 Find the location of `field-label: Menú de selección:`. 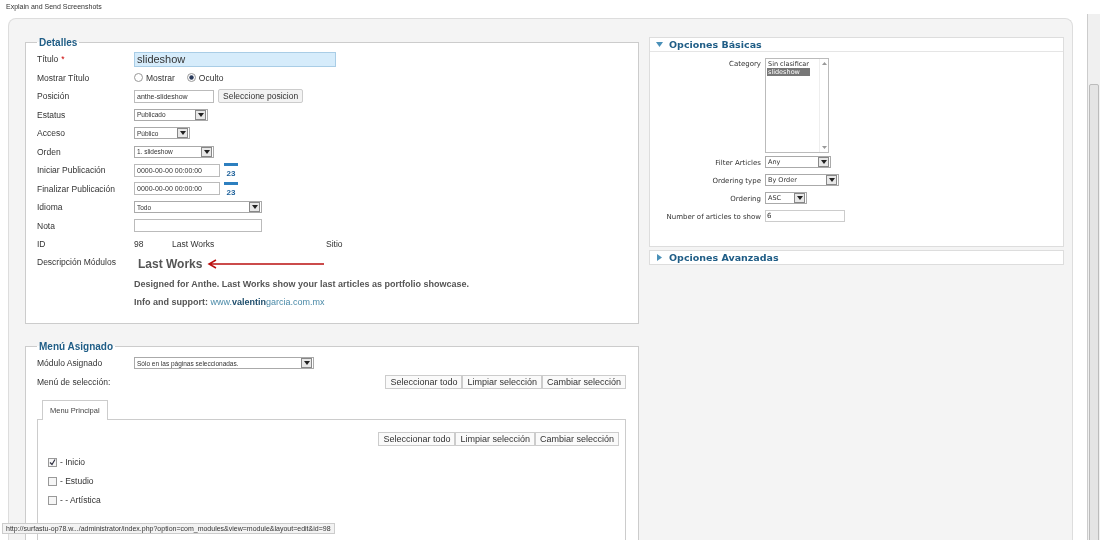

field-label: Menú de selección: is located at coordinates (74, 382).